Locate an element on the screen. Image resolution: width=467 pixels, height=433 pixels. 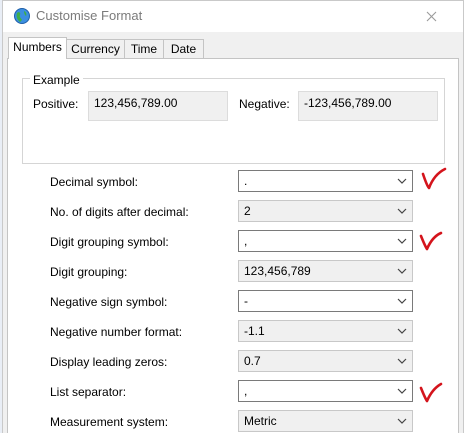
close-button is located at coordinates (431, 16).